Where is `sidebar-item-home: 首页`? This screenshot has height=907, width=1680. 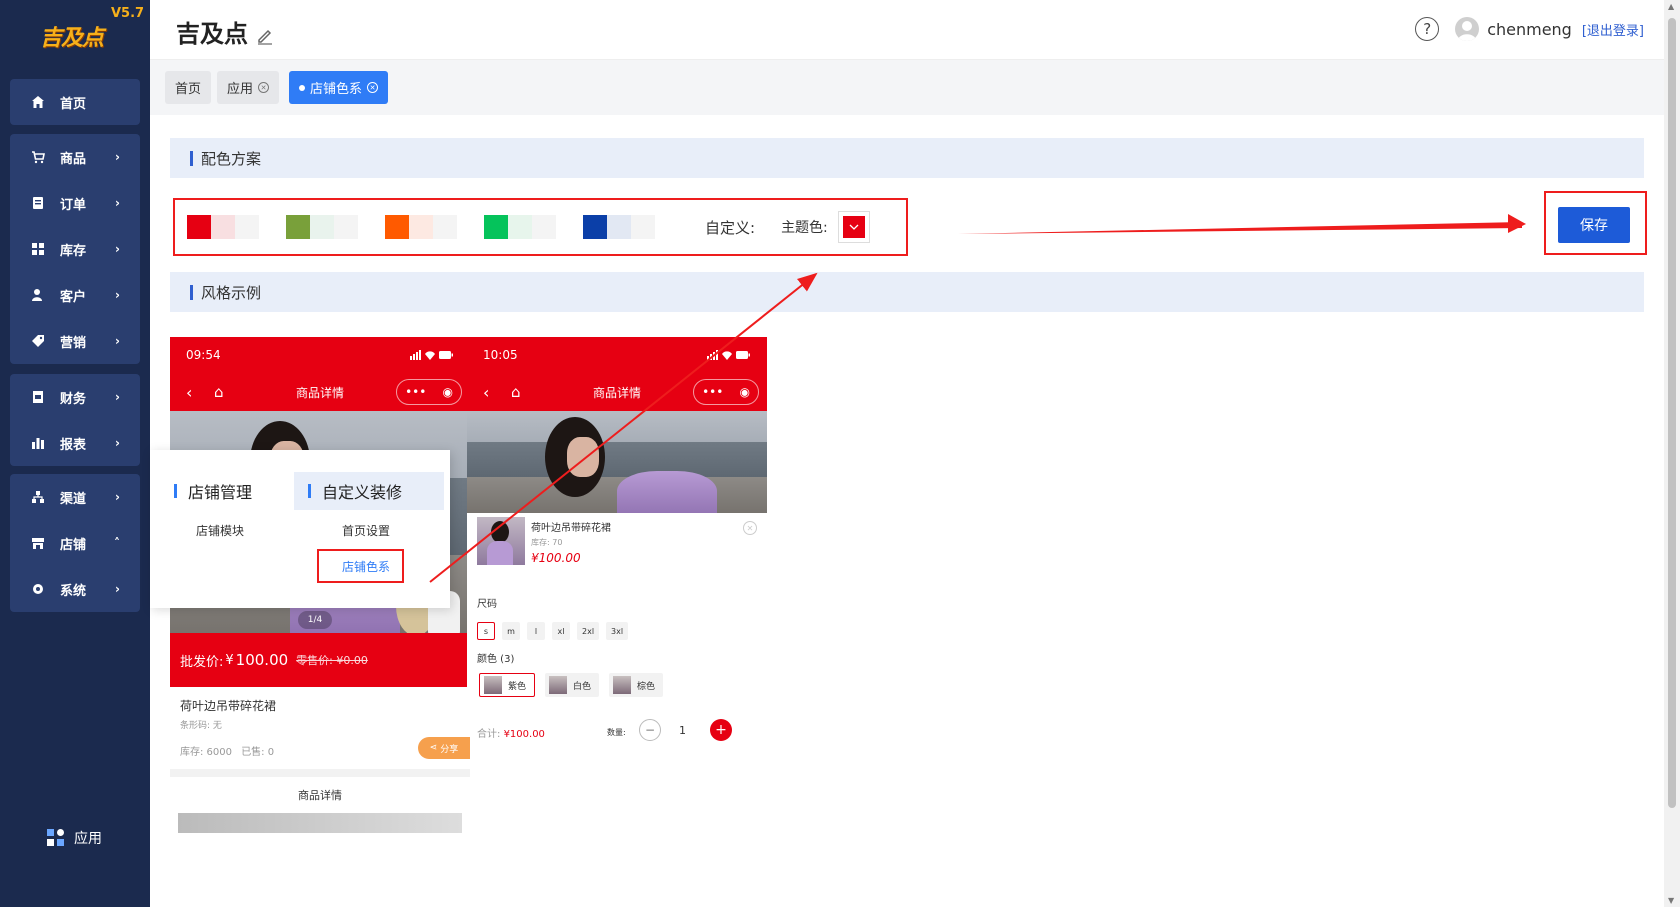 sidebar-item-home: 首页 is located at coordinates (75, 102).